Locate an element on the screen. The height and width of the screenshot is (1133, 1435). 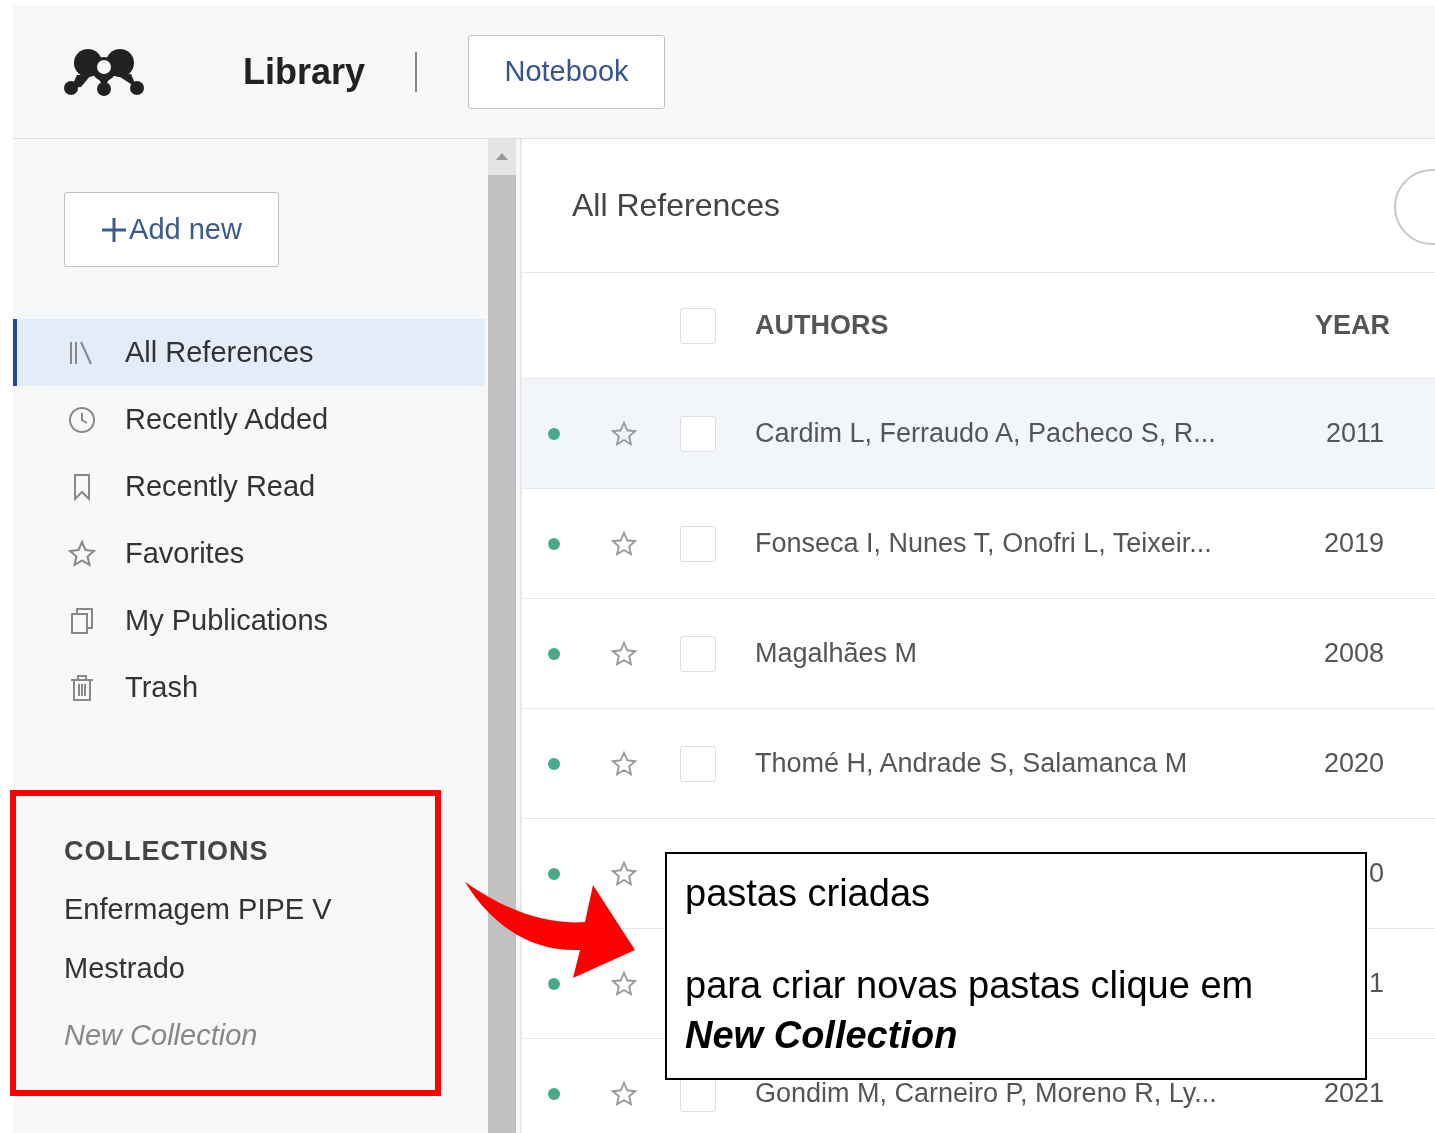
section-heading: COLLECTIONS is located at coordinates (167, 851).